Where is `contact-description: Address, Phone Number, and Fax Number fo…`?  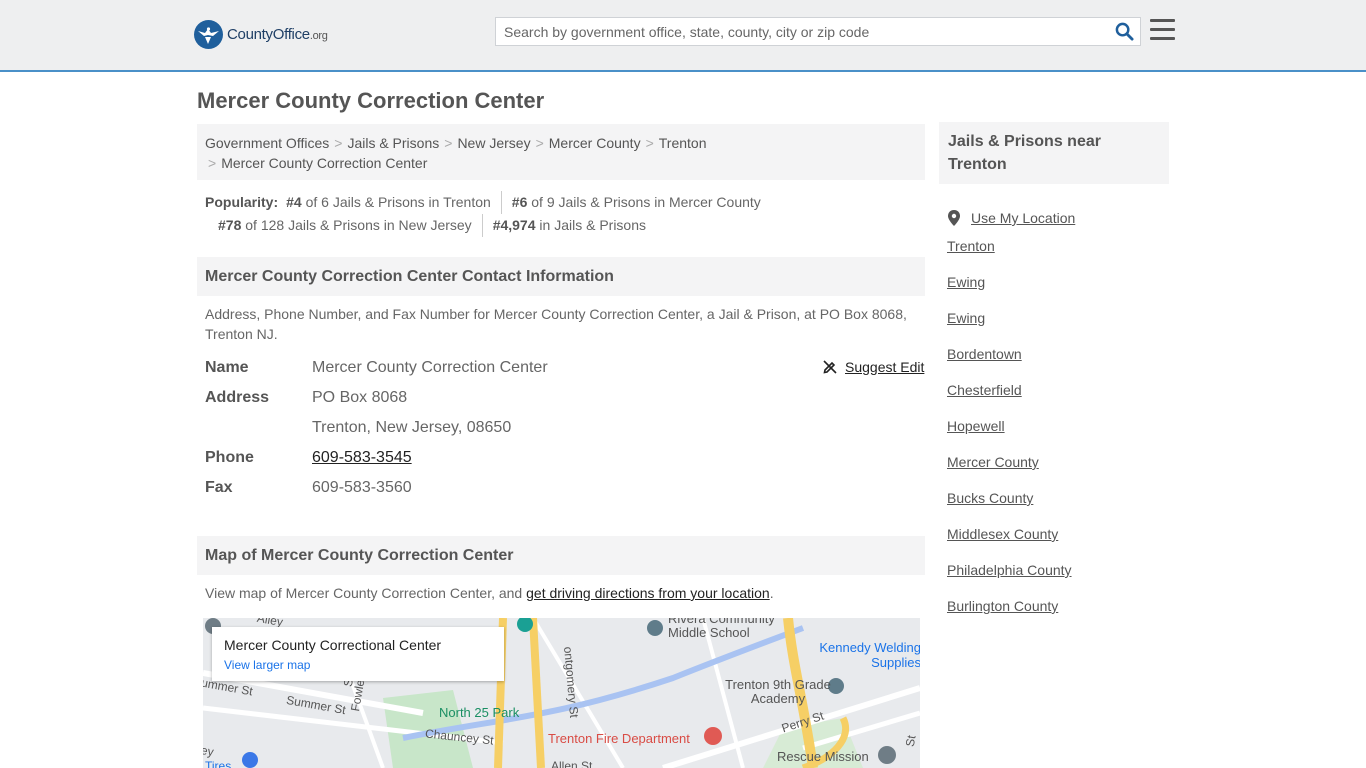
contact-description: Address, Phone Number, and Fax Number fo… is located at coordinates (556, 324).